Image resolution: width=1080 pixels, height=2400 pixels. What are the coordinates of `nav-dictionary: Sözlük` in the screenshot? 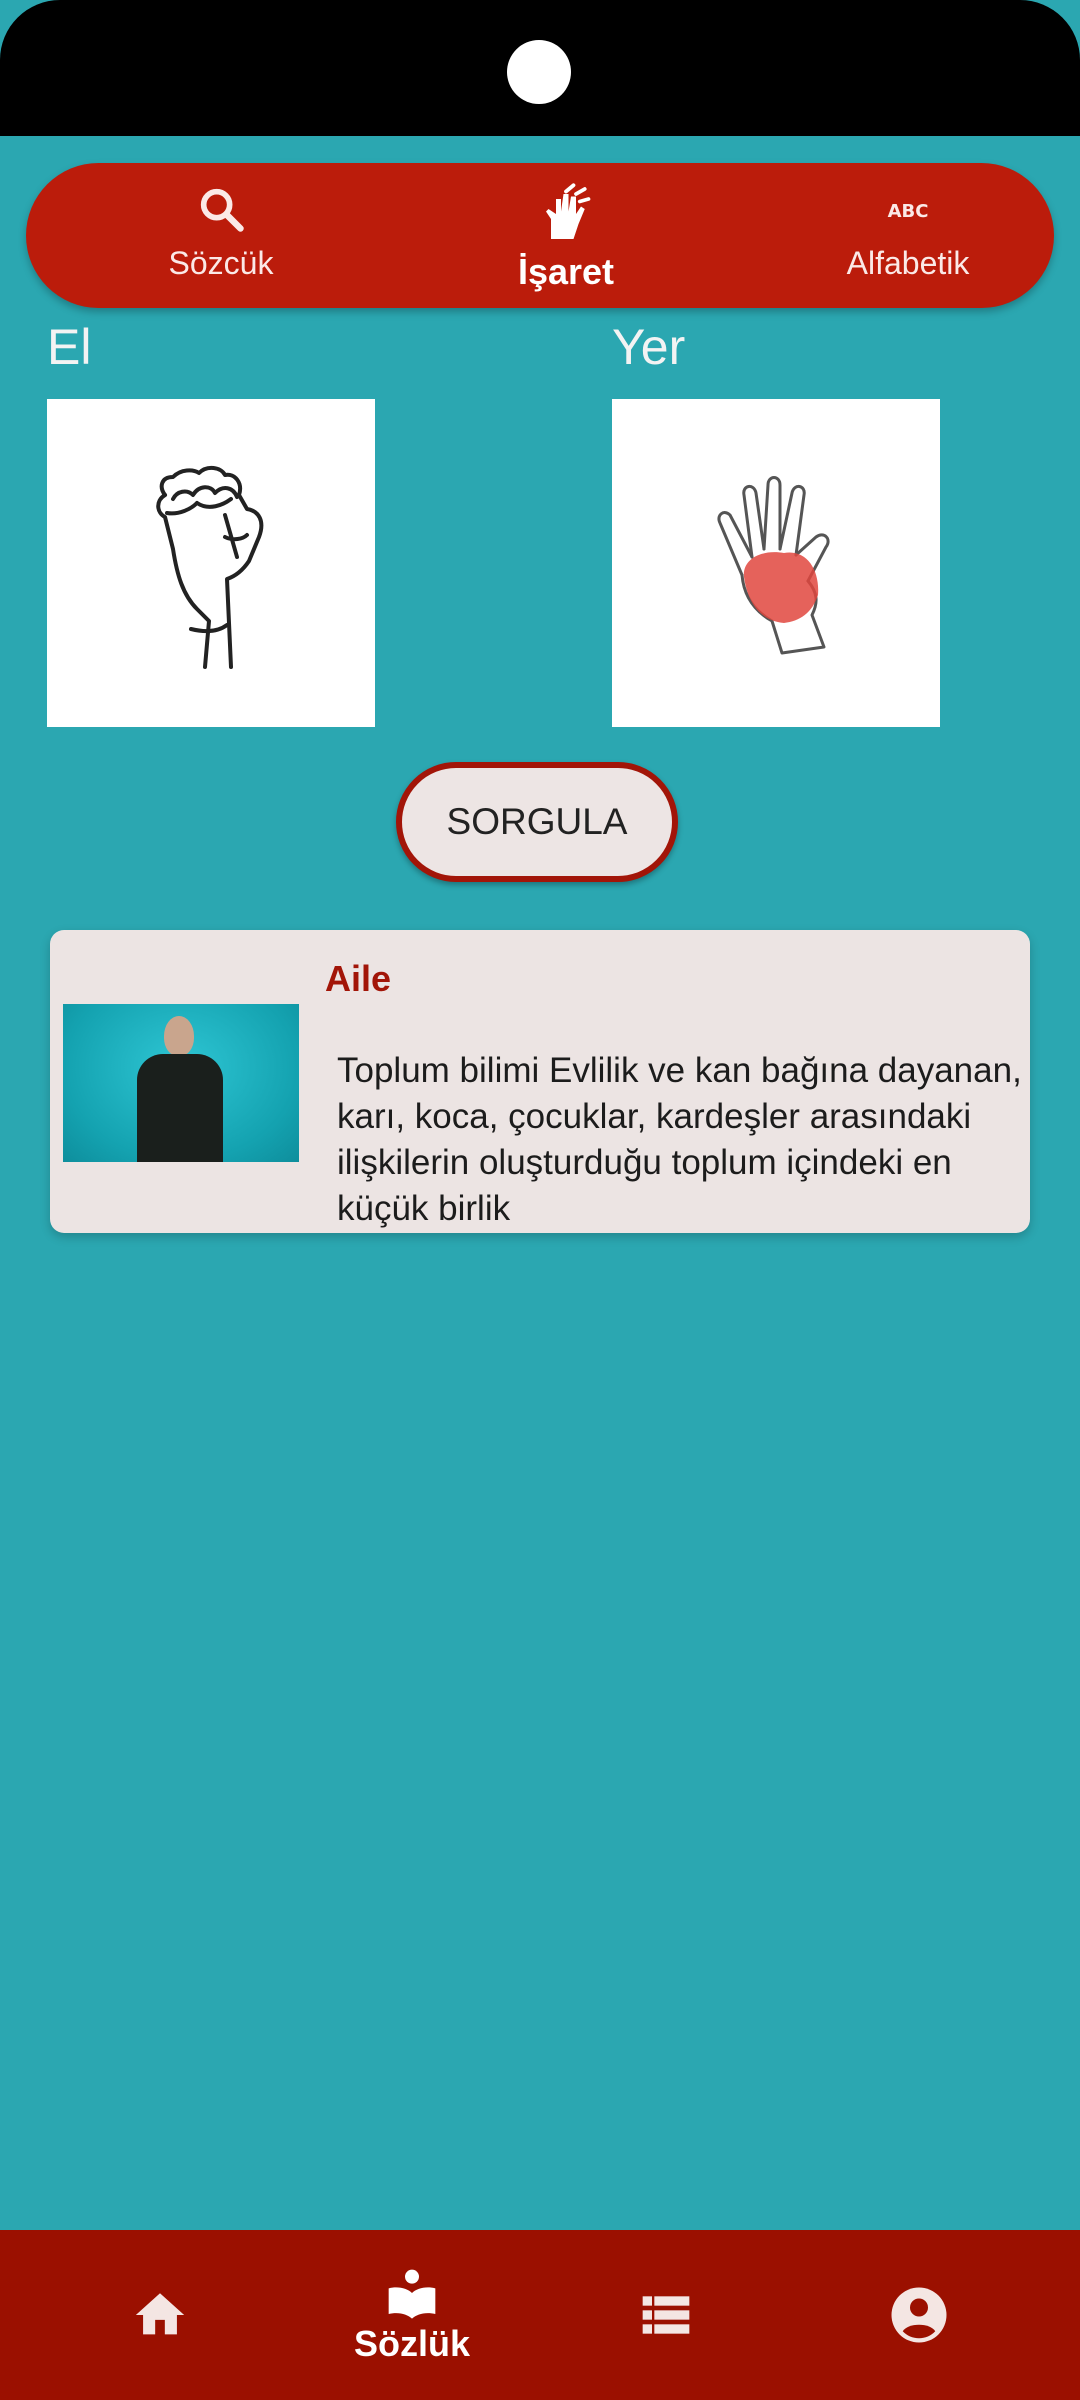 It's located at (412, 2315).